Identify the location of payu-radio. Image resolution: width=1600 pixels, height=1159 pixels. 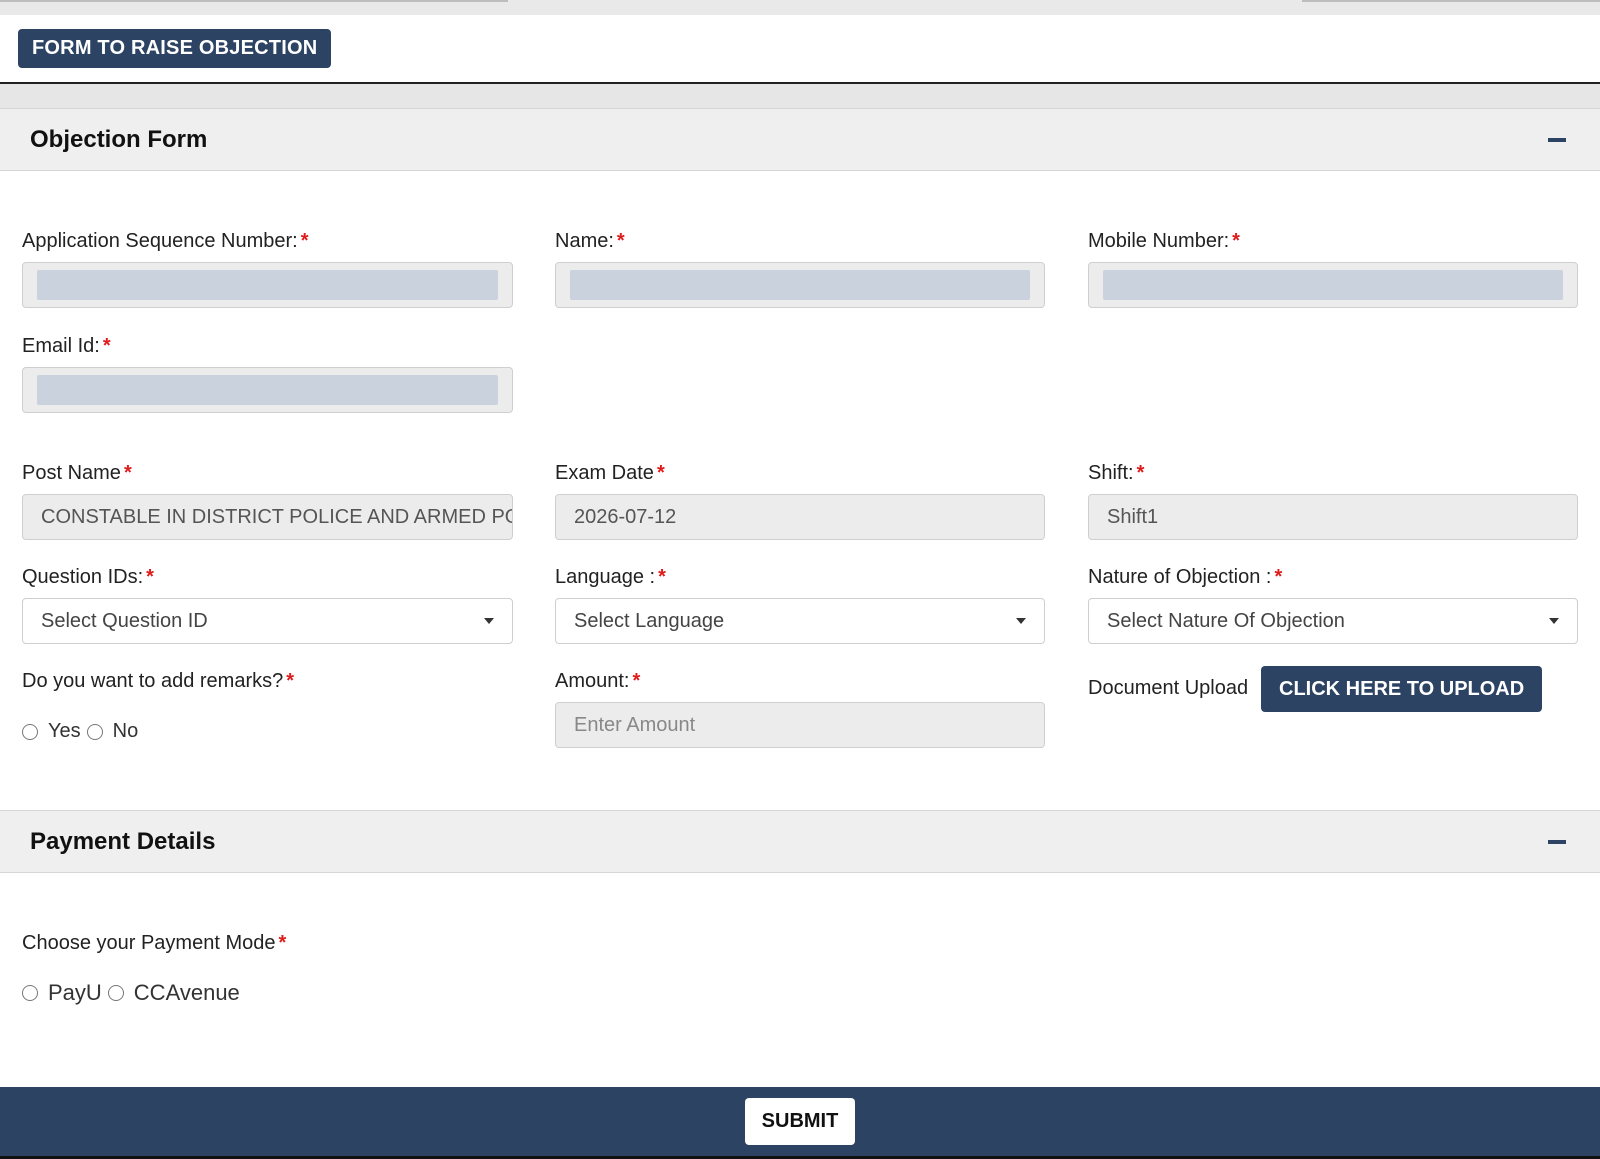
(30, 993).